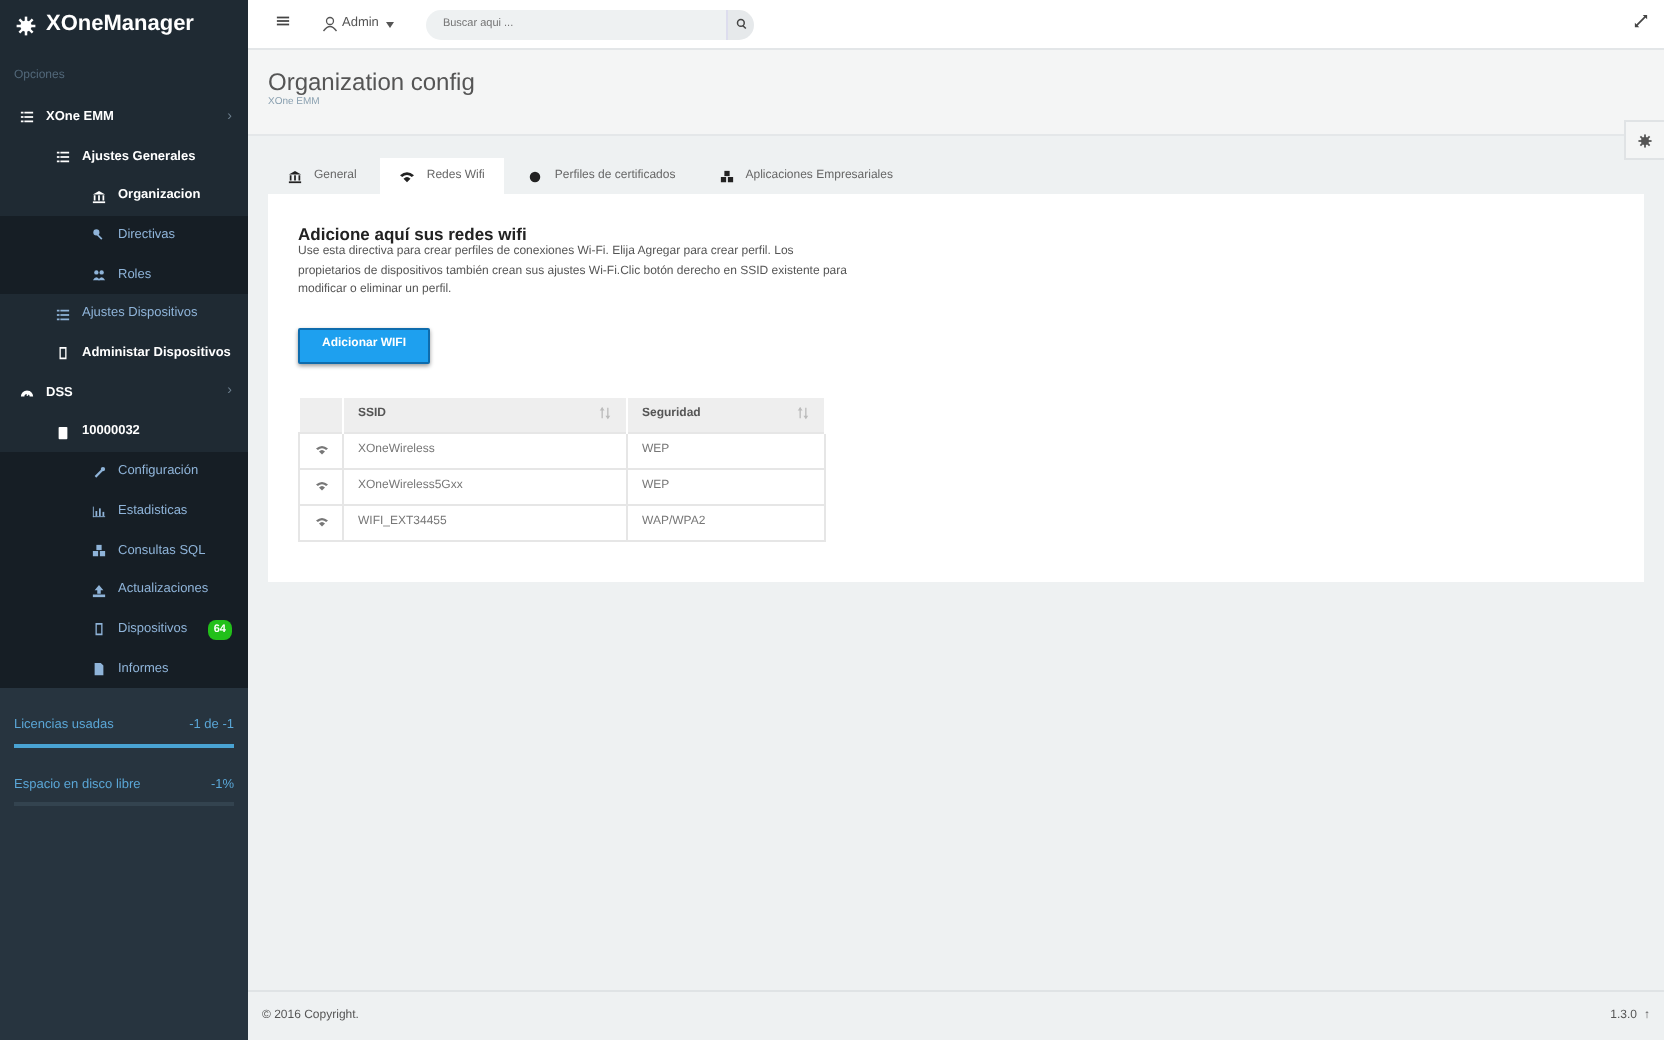  I want to click on app-title: XOneManager, so click(120, 25).